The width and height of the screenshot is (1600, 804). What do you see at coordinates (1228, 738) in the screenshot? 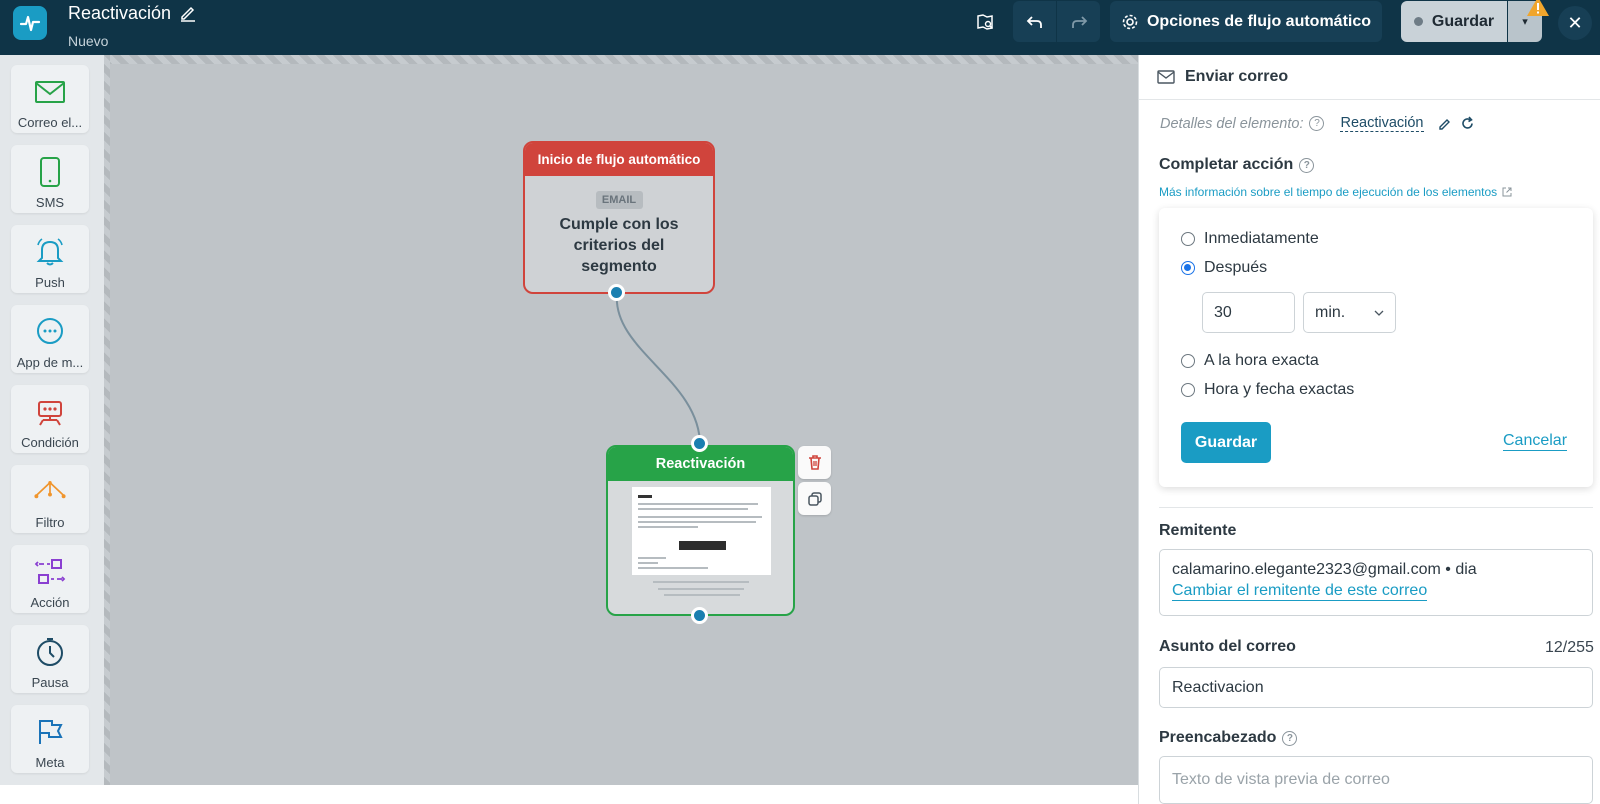
I see `preheader-title: Preencabezado ?` at bounding box center [1228, 738].